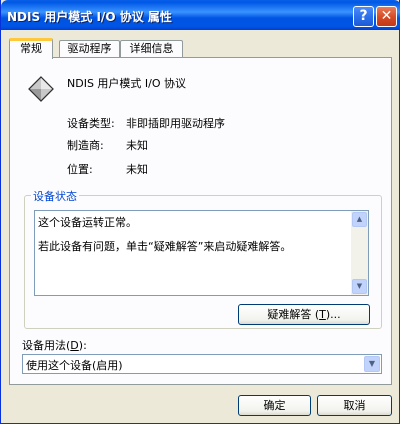  I want to click on scroll-down-icon: ▼, so click(359, 286).